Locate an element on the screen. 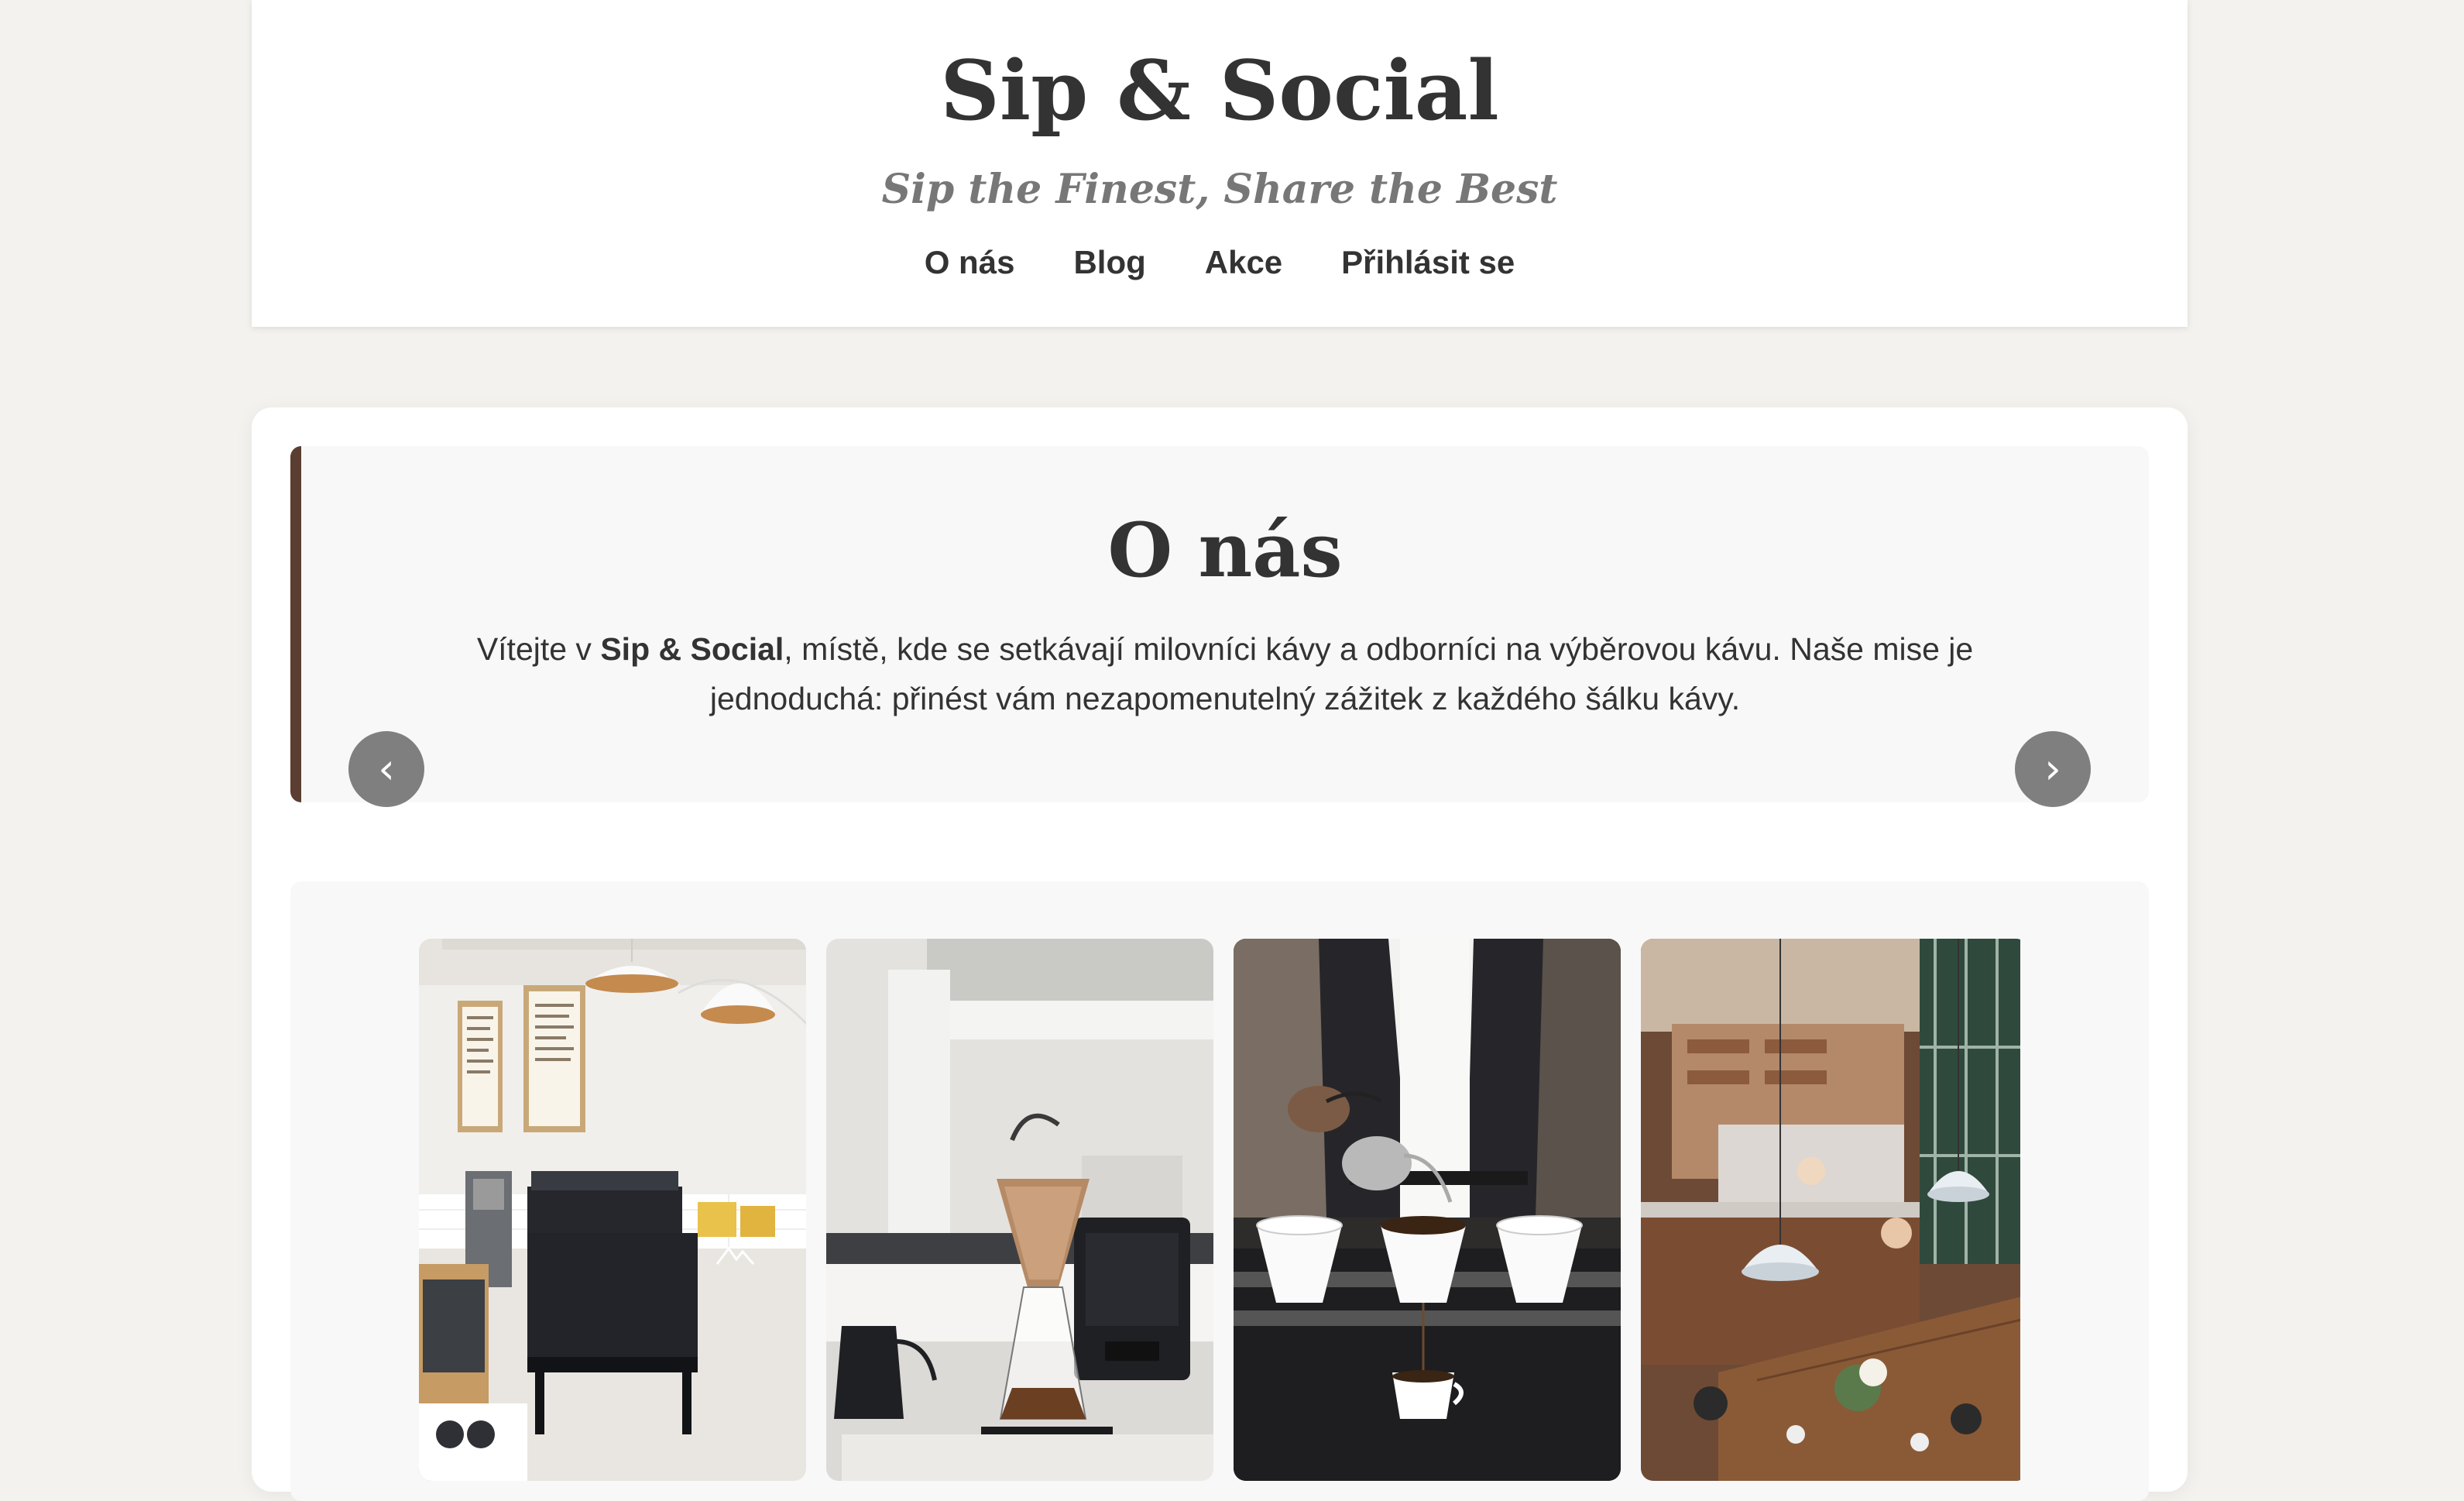 The height and width of the screenshot is (1501, 2464). carousel-next-button: › is located at coordinates (2053, 769).